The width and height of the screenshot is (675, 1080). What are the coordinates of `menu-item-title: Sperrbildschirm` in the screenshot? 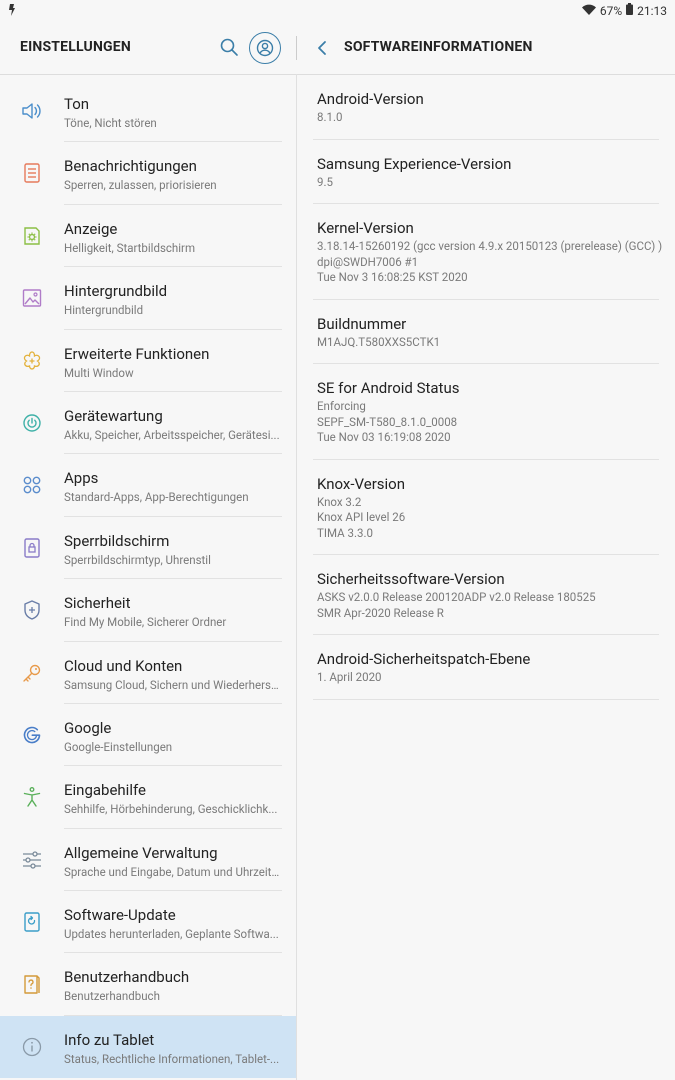 It's located at (117, 540).